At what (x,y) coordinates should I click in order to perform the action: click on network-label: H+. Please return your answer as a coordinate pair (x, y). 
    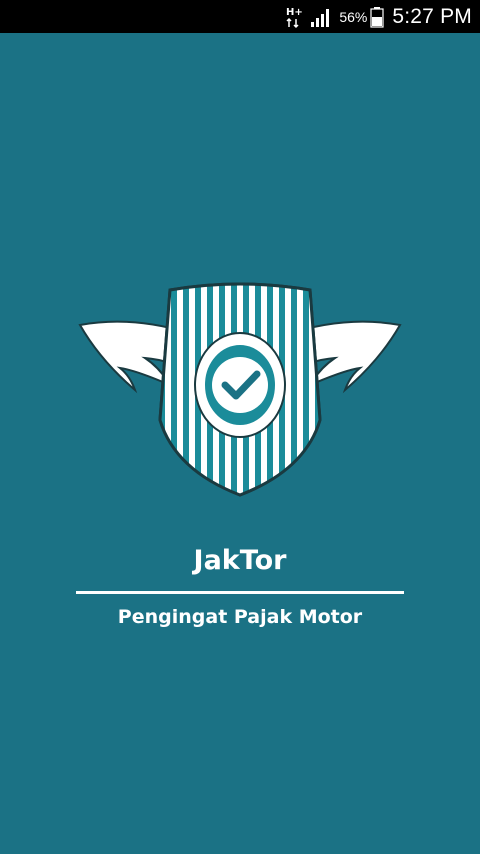
    Looking at the image, I should click on (294, 12).